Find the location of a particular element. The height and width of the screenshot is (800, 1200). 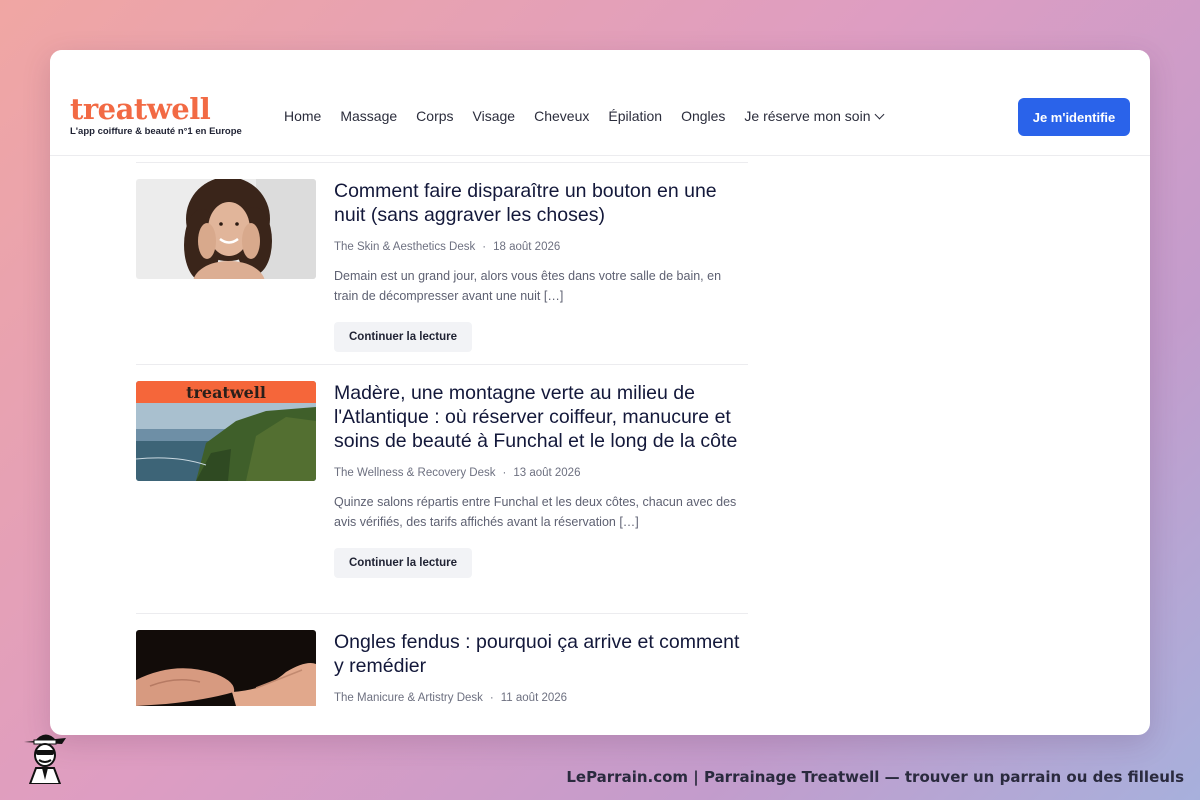

article-date: 11 août 2026 is located at coordinates (534, 698).